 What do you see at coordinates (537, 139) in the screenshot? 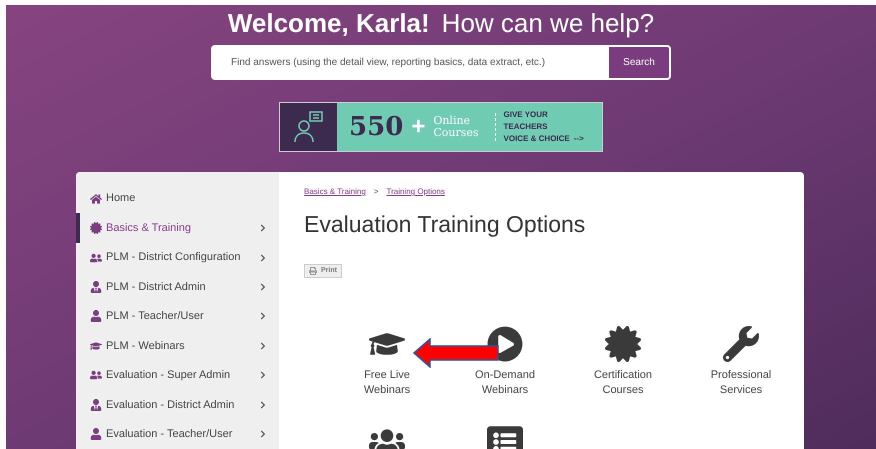
I see `cta-text: VOICE & CHOICE` at bounding box center [537, 139].